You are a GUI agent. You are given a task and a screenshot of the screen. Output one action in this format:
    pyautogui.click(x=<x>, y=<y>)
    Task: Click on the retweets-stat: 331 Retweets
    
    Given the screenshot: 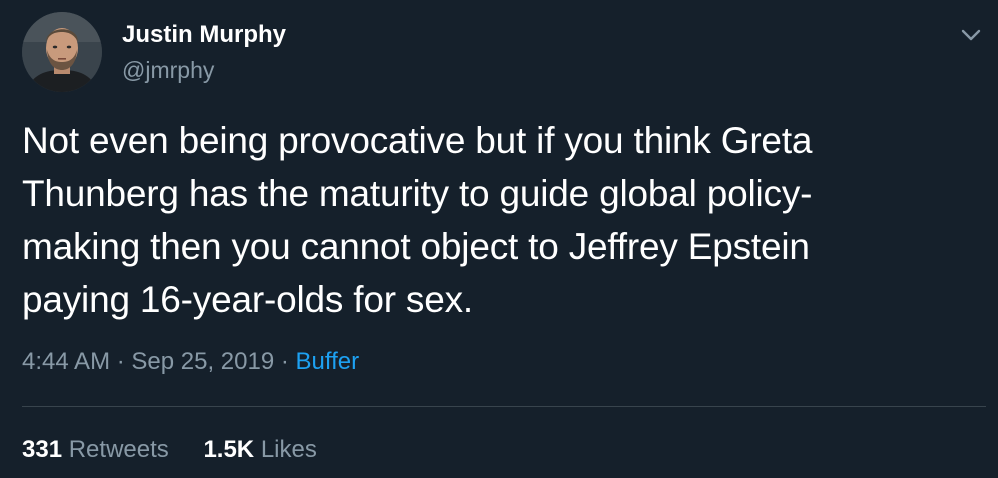 What is the action you would take?
    pyautogui.click(x=98, y=449)
    